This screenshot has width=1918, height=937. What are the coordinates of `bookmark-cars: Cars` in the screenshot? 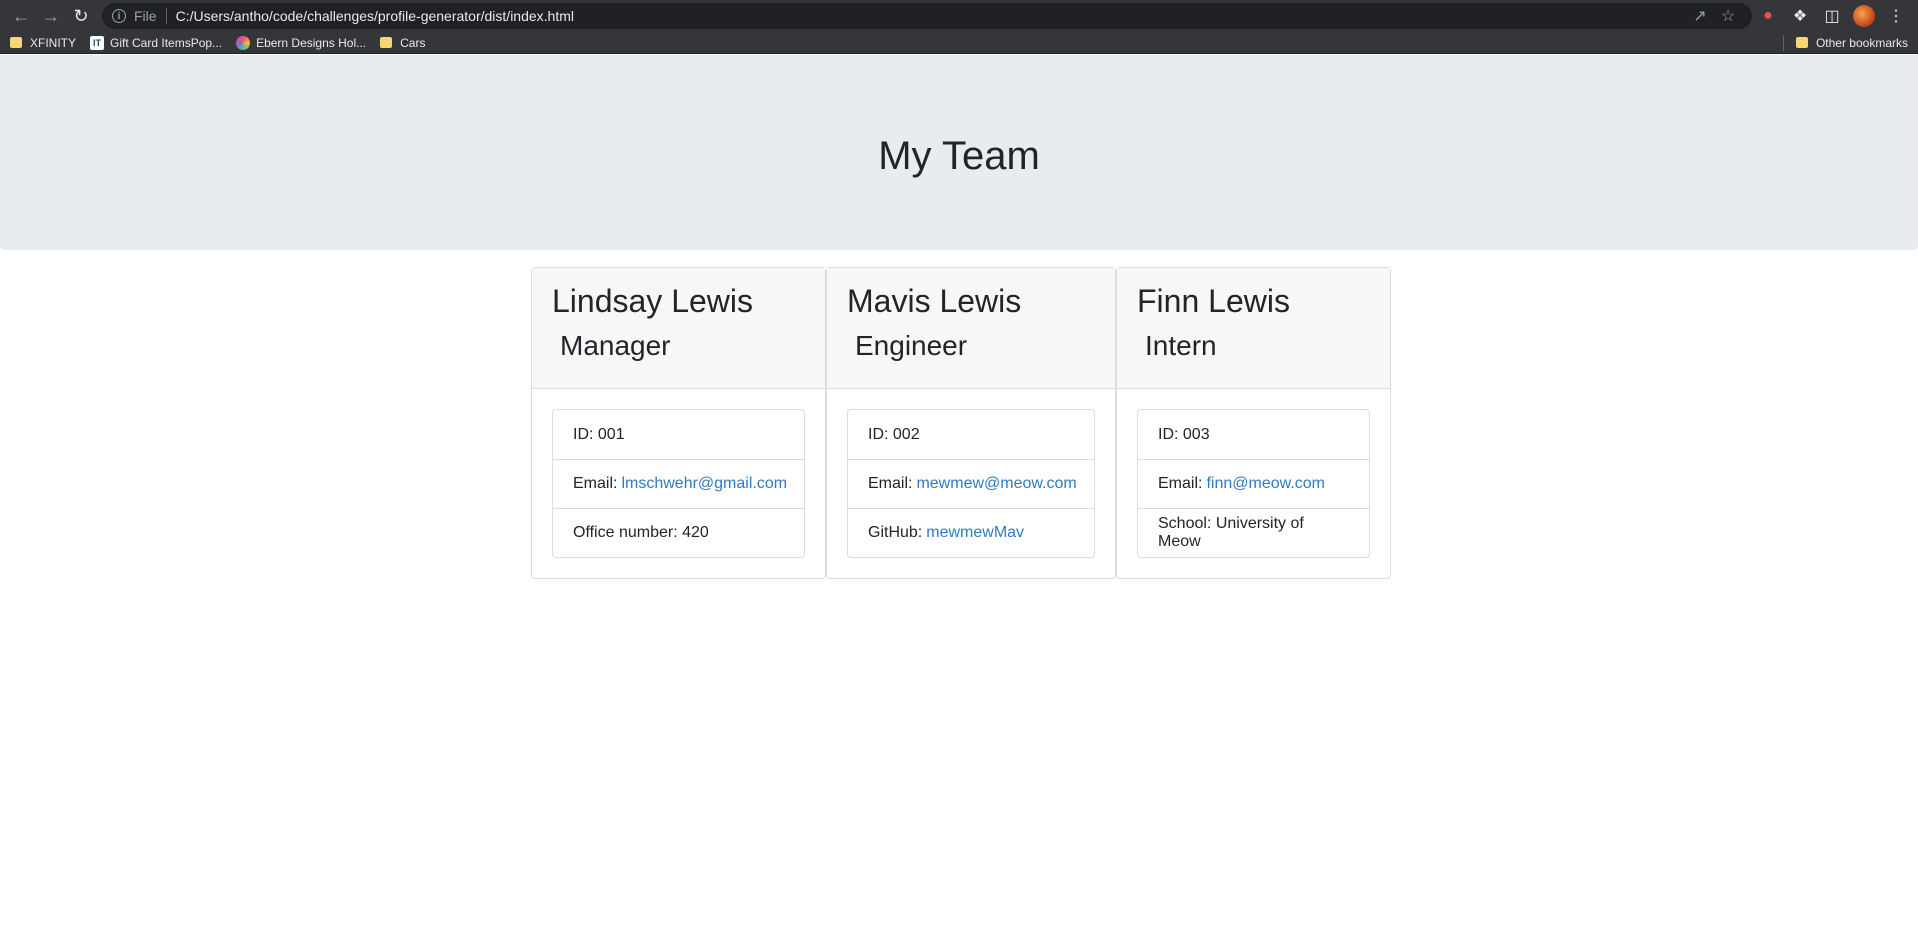 It's located at (402, 43).